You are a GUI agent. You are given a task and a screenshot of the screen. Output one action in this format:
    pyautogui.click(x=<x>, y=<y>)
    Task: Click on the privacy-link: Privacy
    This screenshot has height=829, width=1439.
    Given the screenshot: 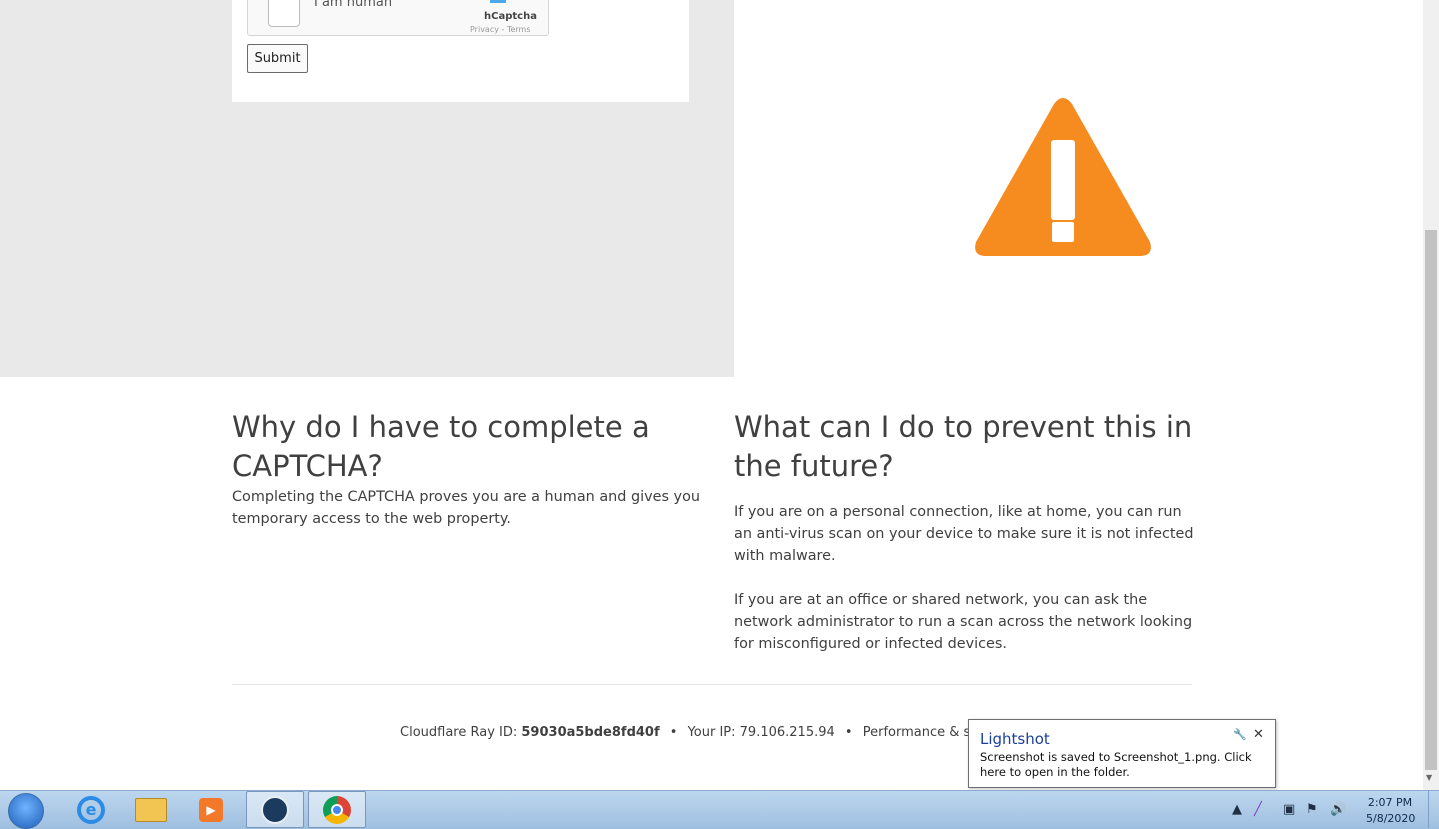 What is the action you would take?
    pyautogui.click(x=484, y=29)
    